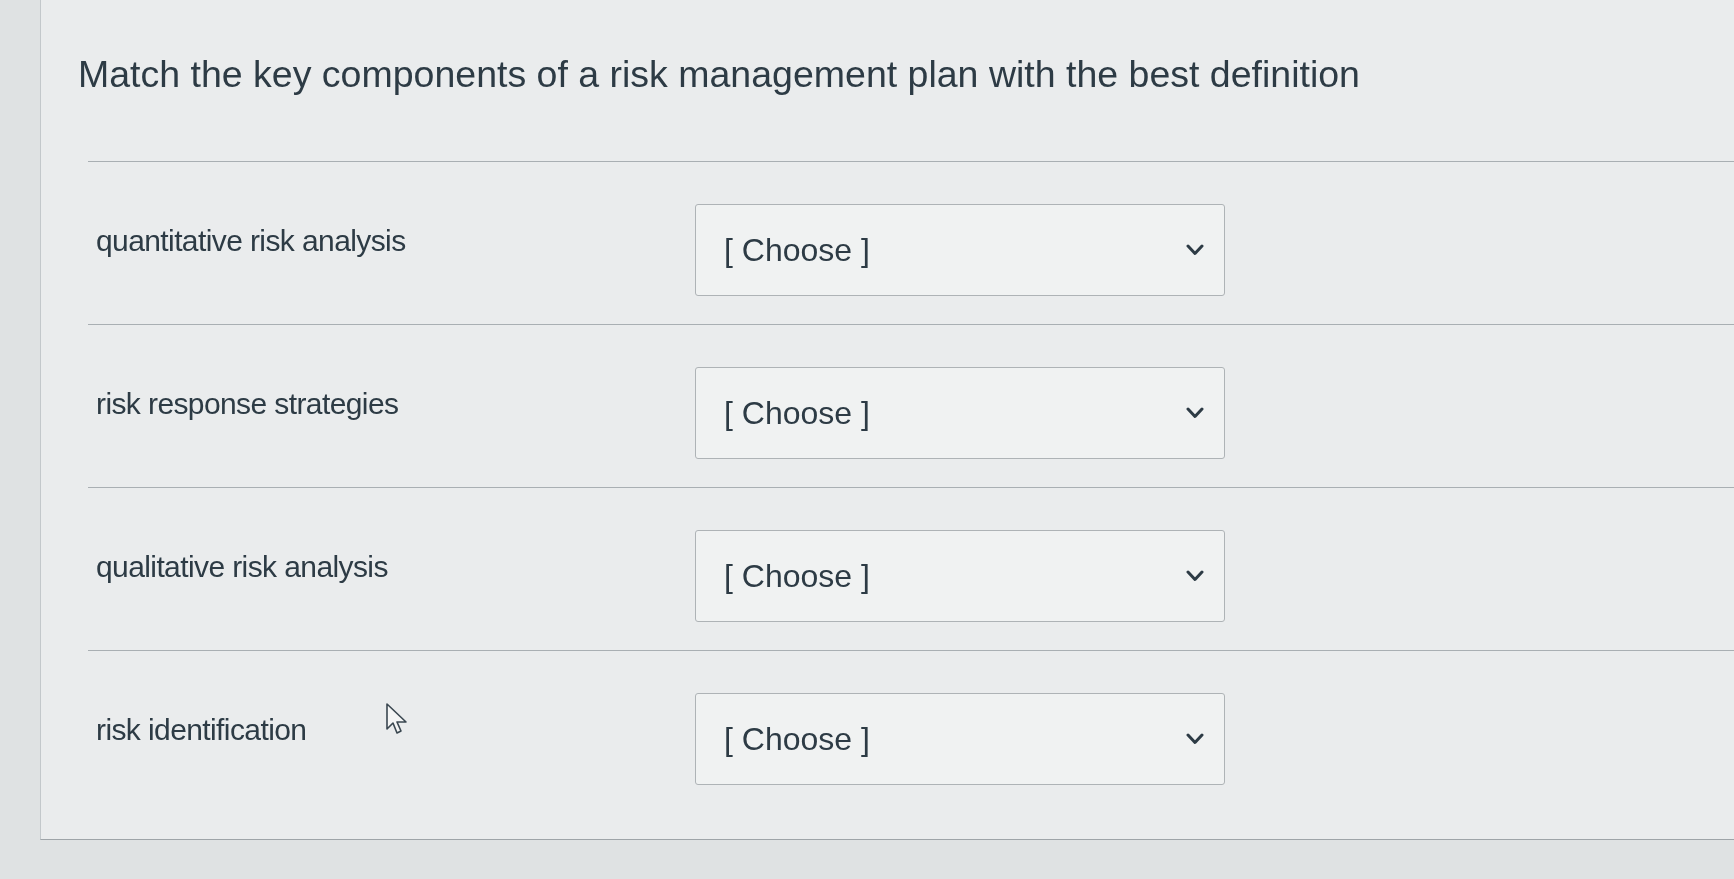 Image resolution: width=1734 pixels, height=879 pixels. Describe the element at coordinates (242, 567) in the screenshot. I see `term-label: qualitative risk analysis` at that location.